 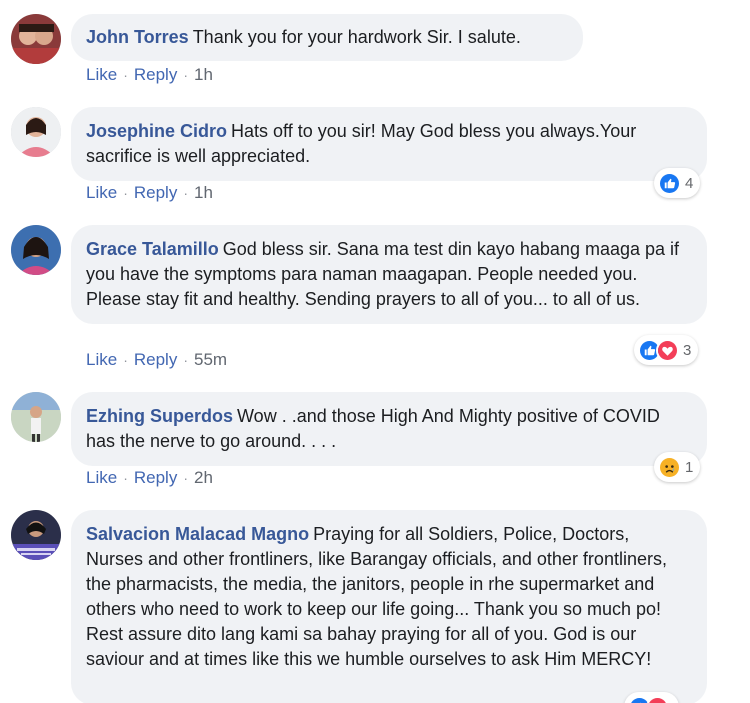 I want to click on reaction-summary: 1, so click(x=677, y=467).